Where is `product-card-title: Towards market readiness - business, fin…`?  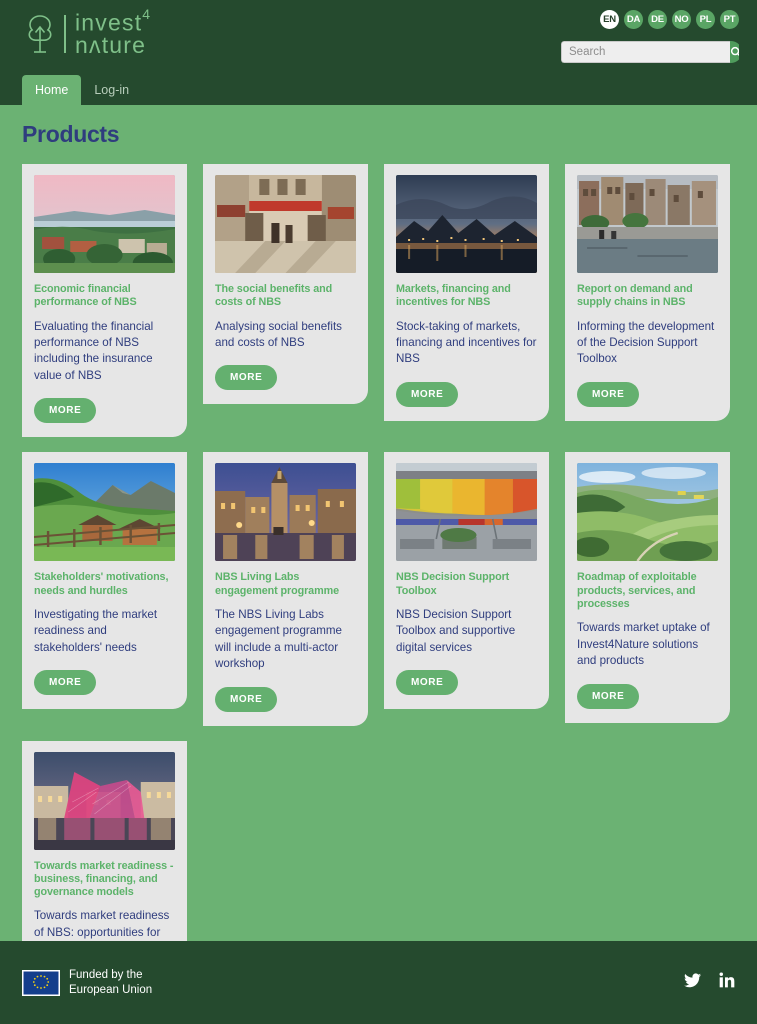
product-card-title: Towards market readiness - business, fin… is located at coordinates (104, 879).